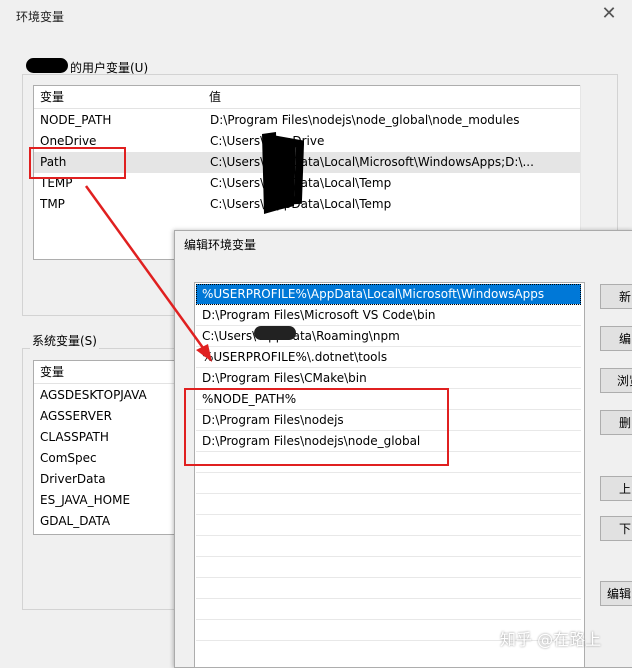 Image resolution: width=632 pixels, height=668 pixels. What do you see at coordinates (146, 269) in the screenshot?
I see `arrow-line` at bounding box center [146, 269].